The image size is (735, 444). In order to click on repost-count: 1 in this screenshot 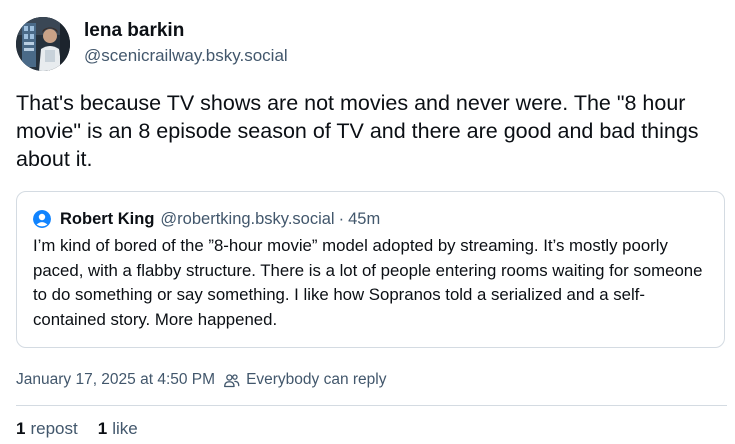, I will do `click(21, 428)`.